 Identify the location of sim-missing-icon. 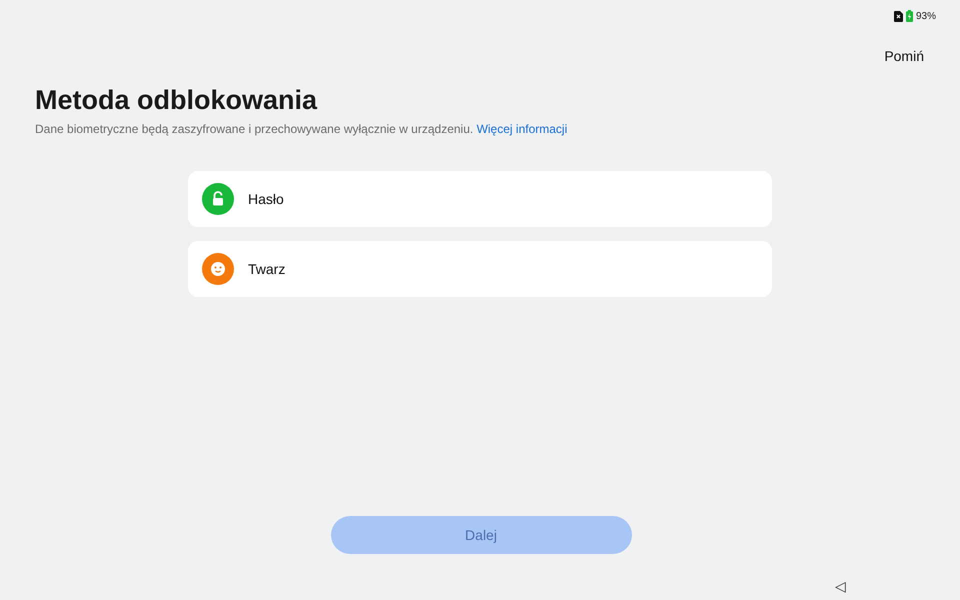
(898, 16).